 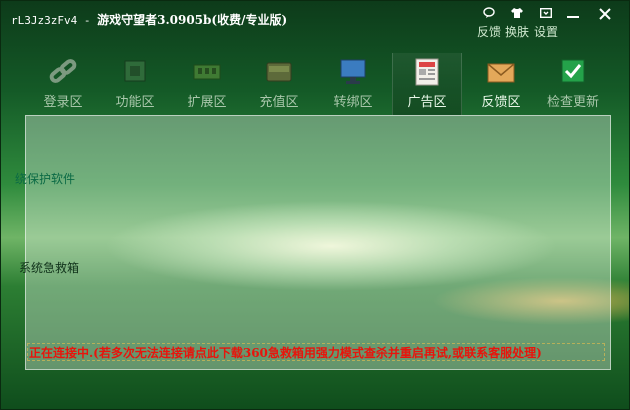 What do you see at coordinates (517, 23) in the screenshot?
I see `skin-button: 换肤` at bounding box center [517, 23].